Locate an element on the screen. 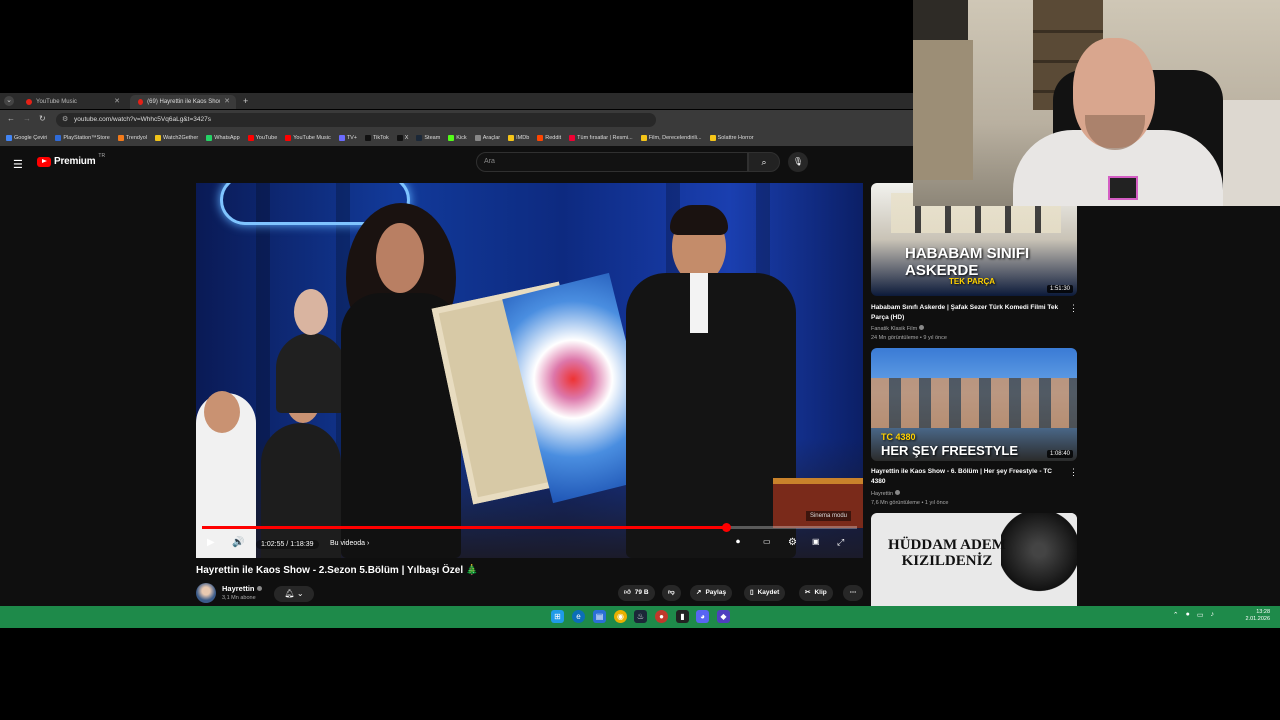  channel-avatar is located at coordinates (206, 593).